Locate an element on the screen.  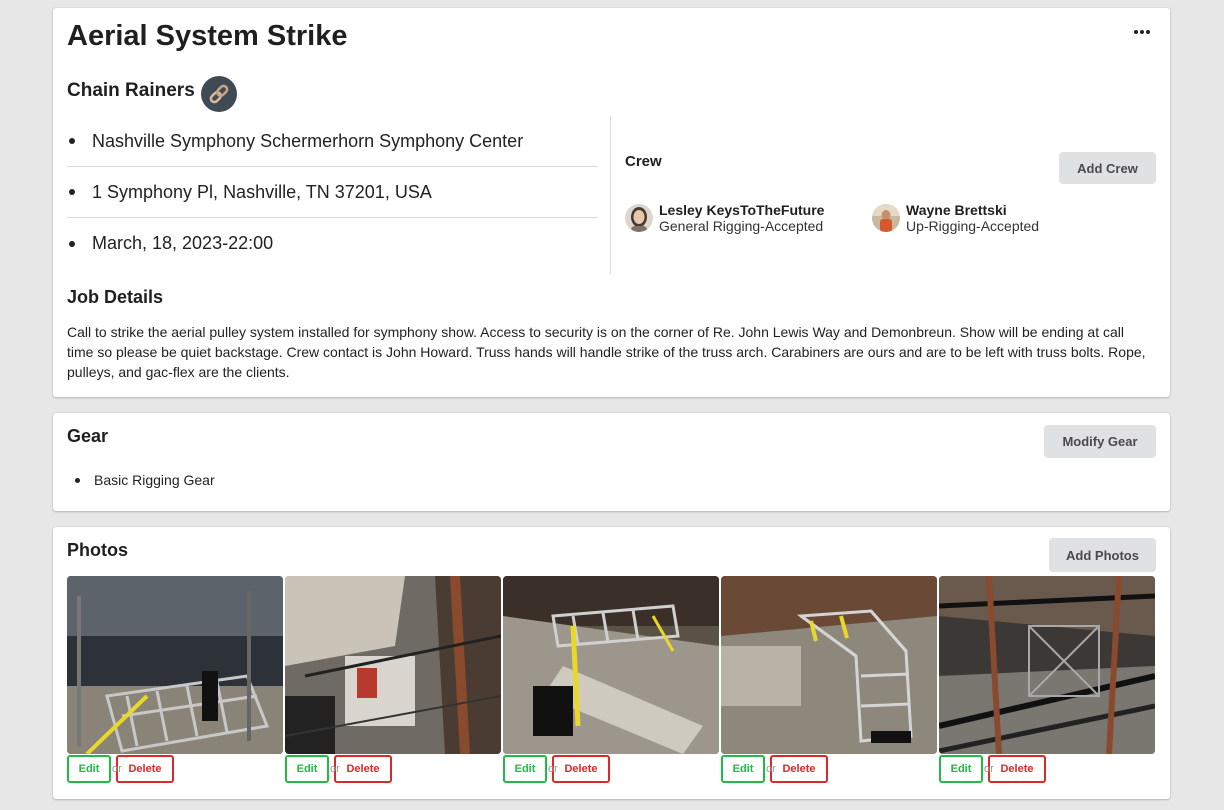
job-title: Aerial System Strike is located at coordinates (207, 36).